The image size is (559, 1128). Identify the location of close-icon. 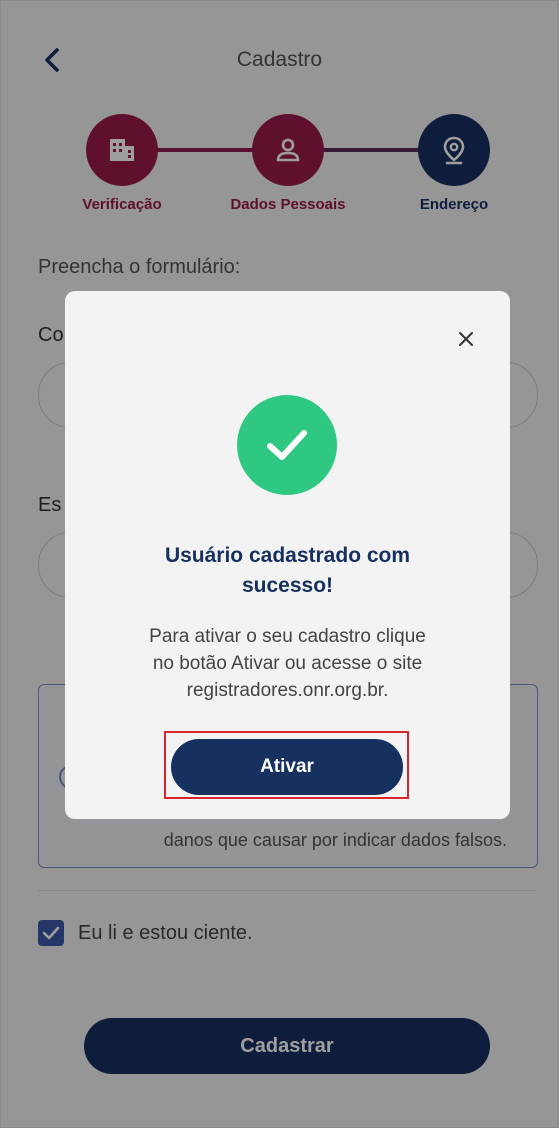
(466, 339).